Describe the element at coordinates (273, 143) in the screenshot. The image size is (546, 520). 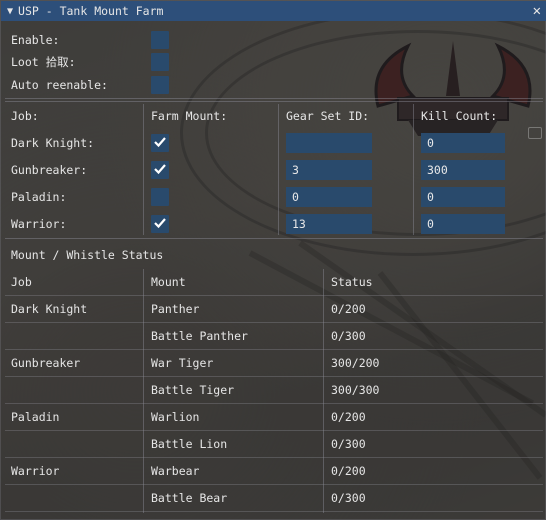
I see `job-row-dark-knight: Dark Knight: 0` at that location.